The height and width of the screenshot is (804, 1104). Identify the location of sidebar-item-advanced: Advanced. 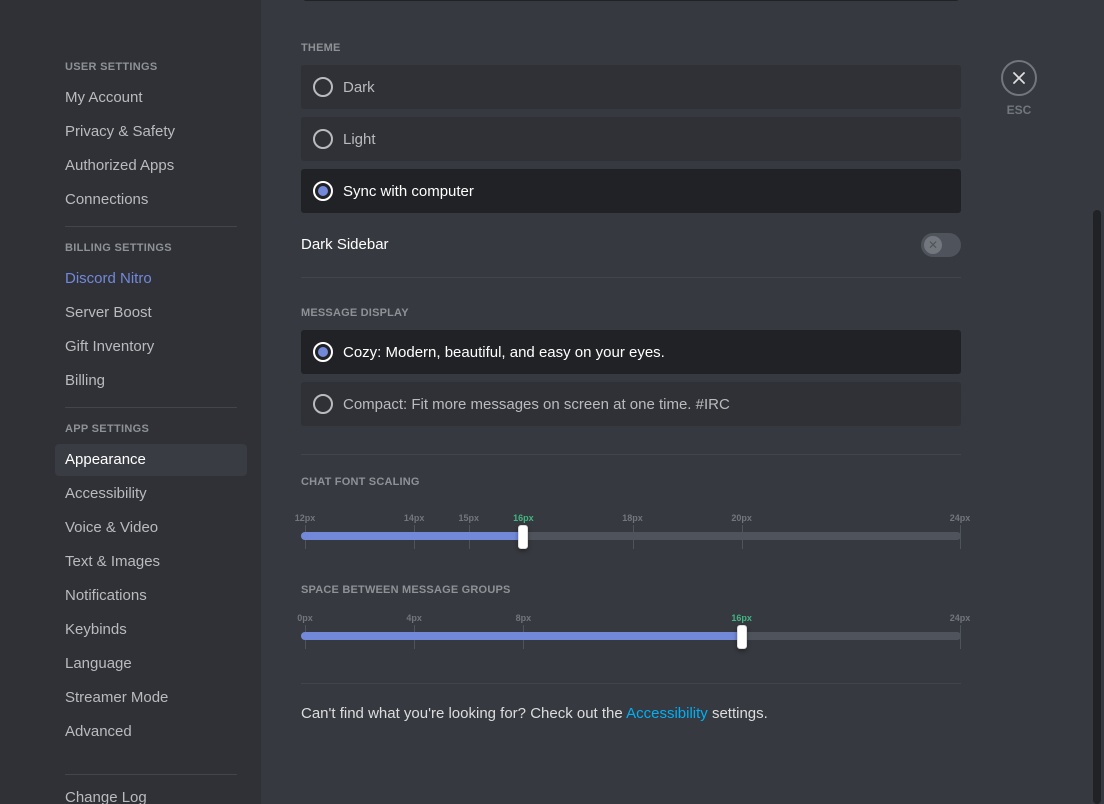
(151, 732).